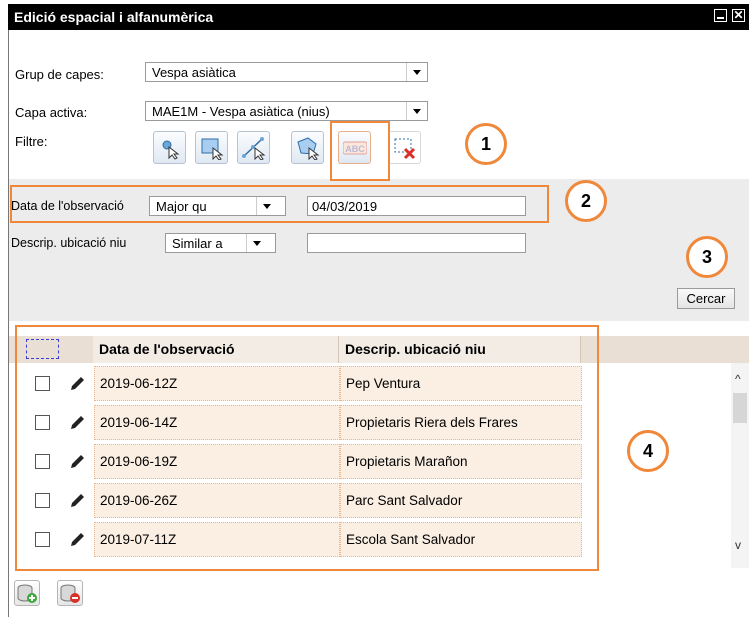 The height and width of the screenshot is (617, 749). I want to click on layer-label: Capa activa:, so click(51, 112).